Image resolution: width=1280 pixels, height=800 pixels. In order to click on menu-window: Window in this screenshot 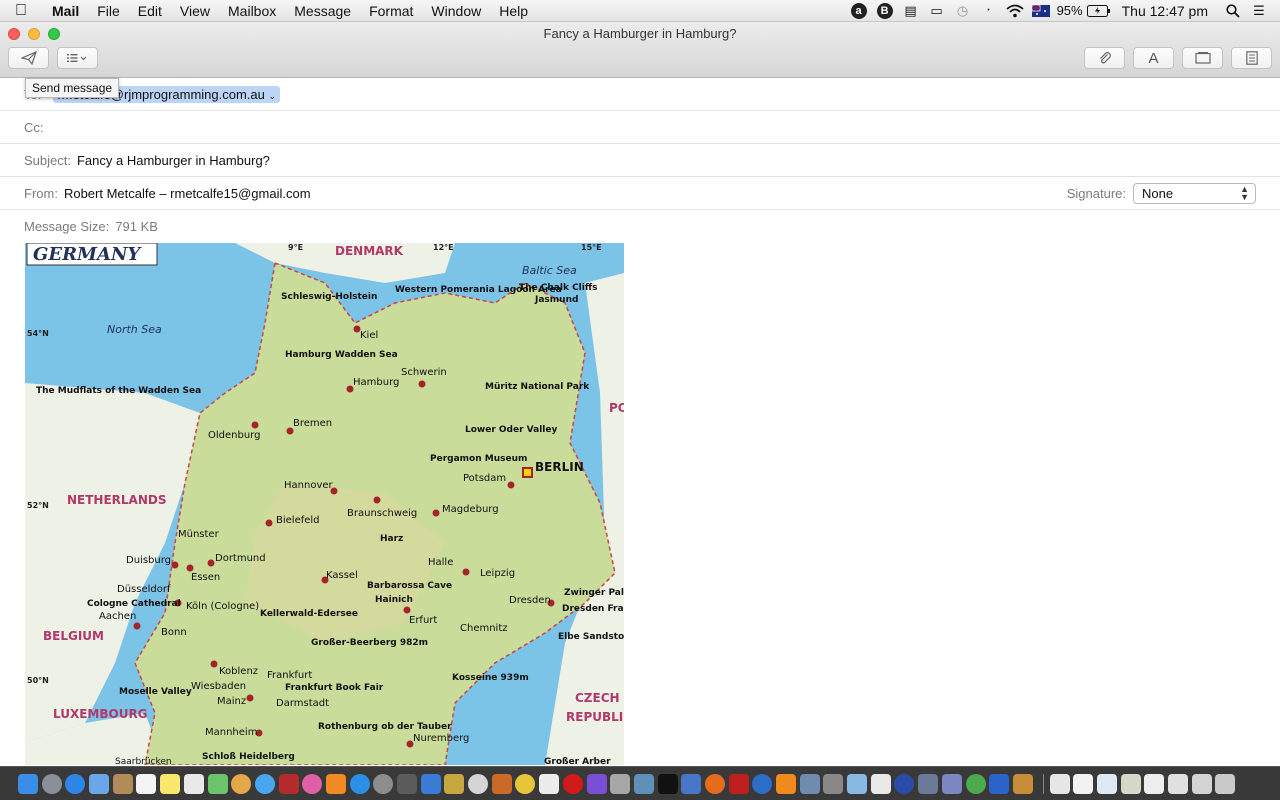, I will do `click(456, 11)`.